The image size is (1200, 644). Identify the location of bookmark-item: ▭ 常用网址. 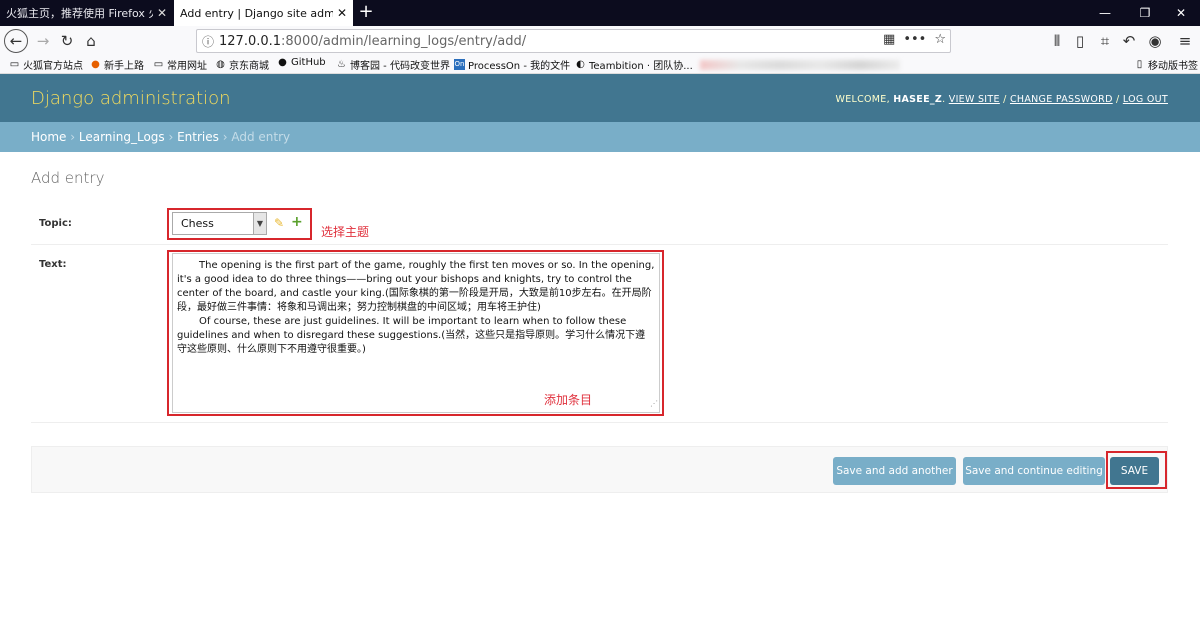
(180, 64).